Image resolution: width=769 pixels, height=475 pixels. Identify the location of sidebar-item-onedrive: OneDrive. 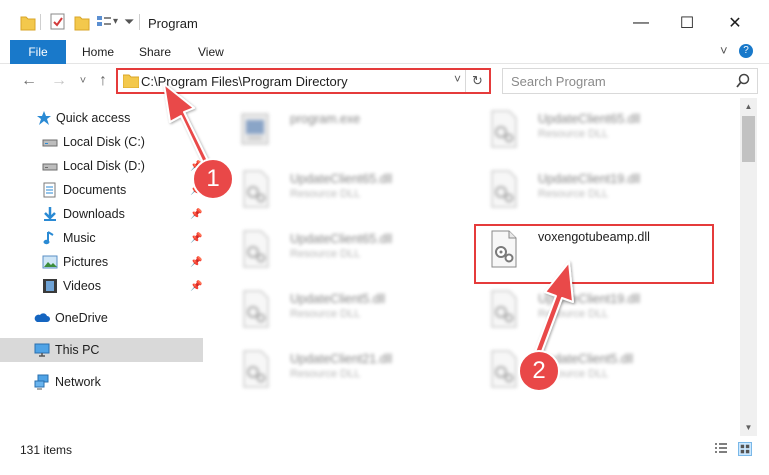
(101, 318).